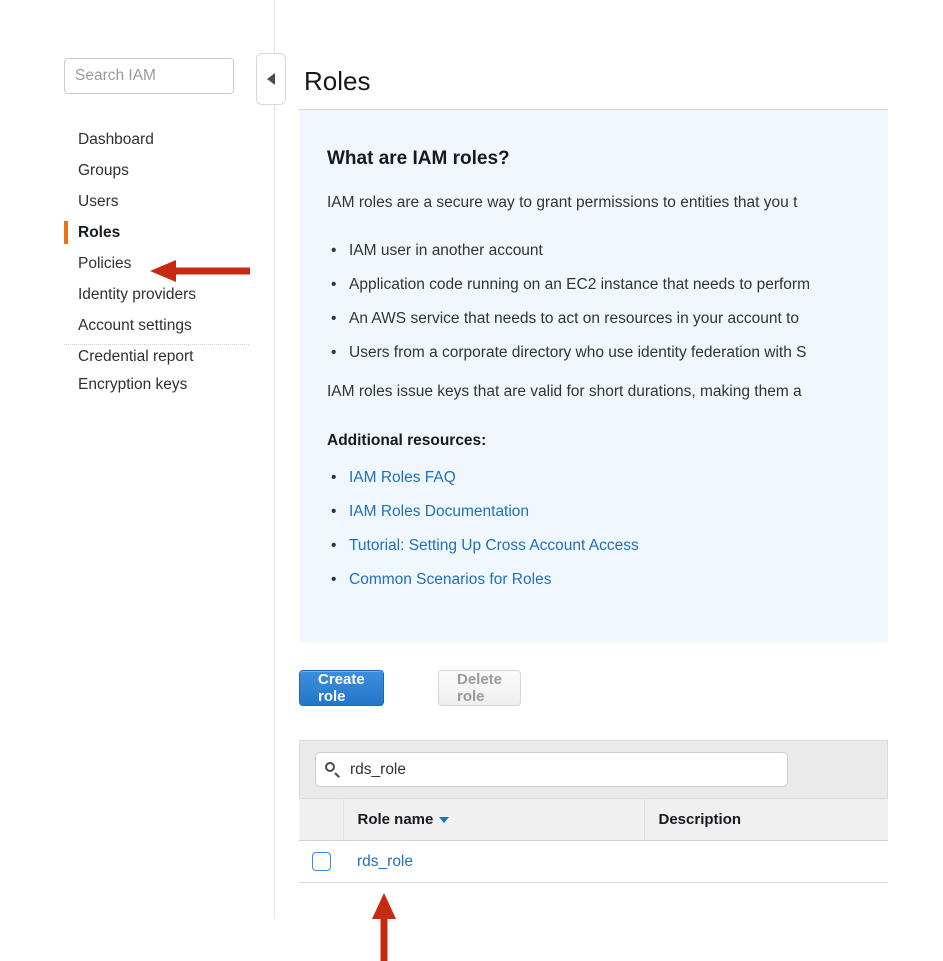 The width and height of the screenshot is (943, 961). I want to click on sidebar-item-label: Users, so click(98, 201).